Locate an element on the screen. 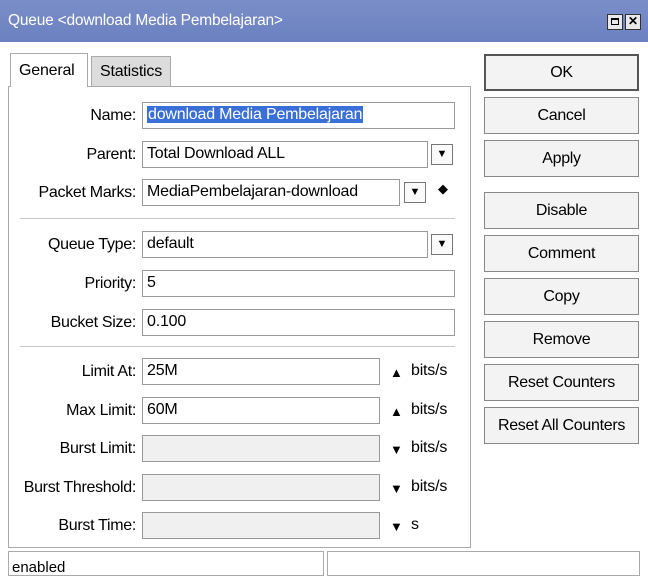  name-label: Name: is located at coordinates (113, 115).